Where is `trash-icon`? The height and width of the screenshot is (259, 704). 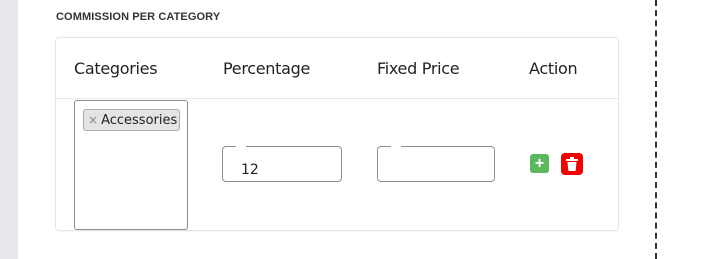 trash-icon is located at coordinates (572, 164).